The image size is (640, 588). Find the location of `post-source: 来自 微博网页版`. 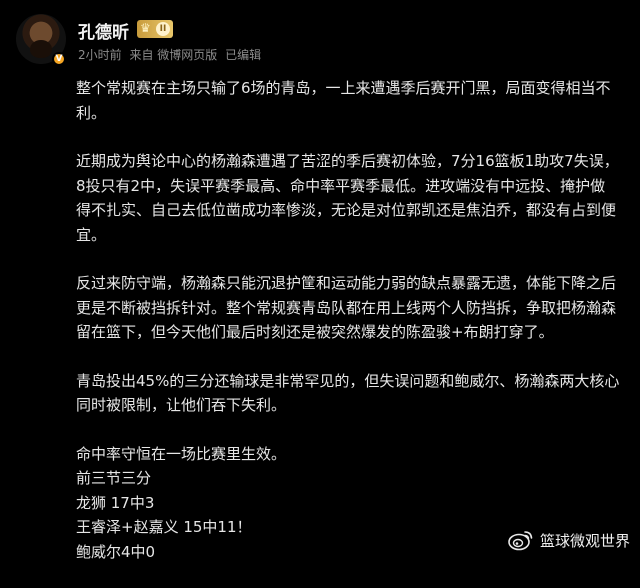

post-source: 来自 微博网页版 is located at coordinates (173, 55).